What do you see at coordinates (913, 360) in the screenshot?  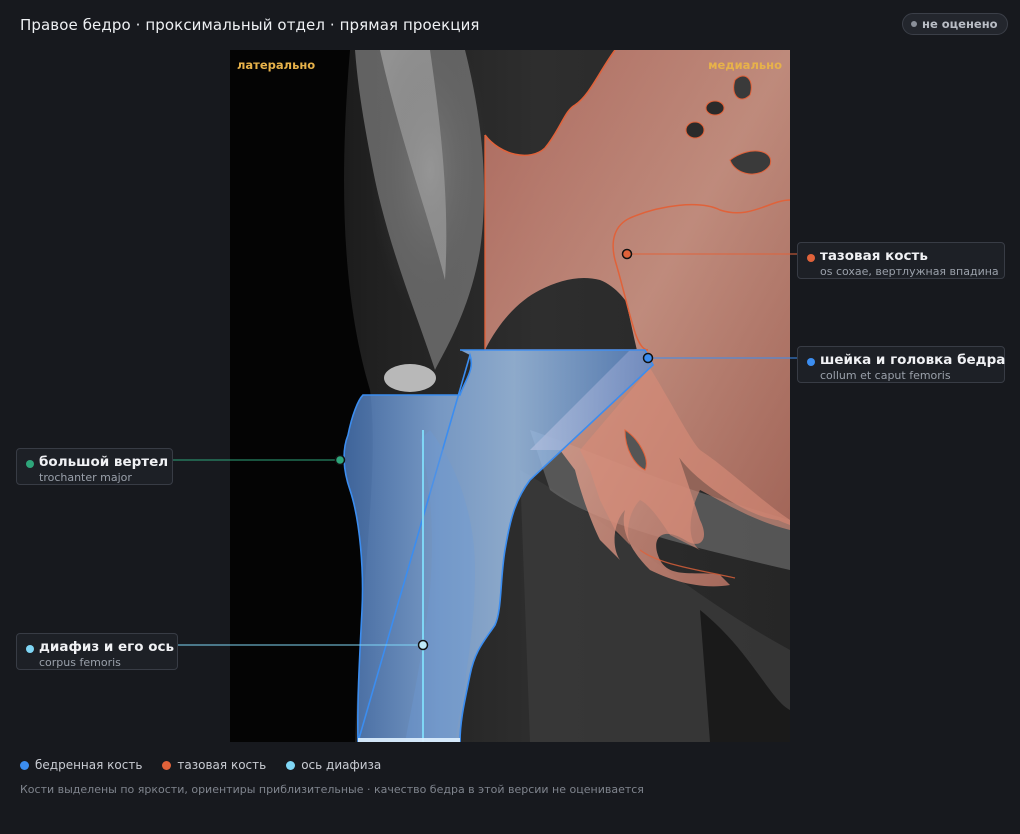 I see `neck-label-name: шейка и головка бедра` at bounding box center [913, 360].